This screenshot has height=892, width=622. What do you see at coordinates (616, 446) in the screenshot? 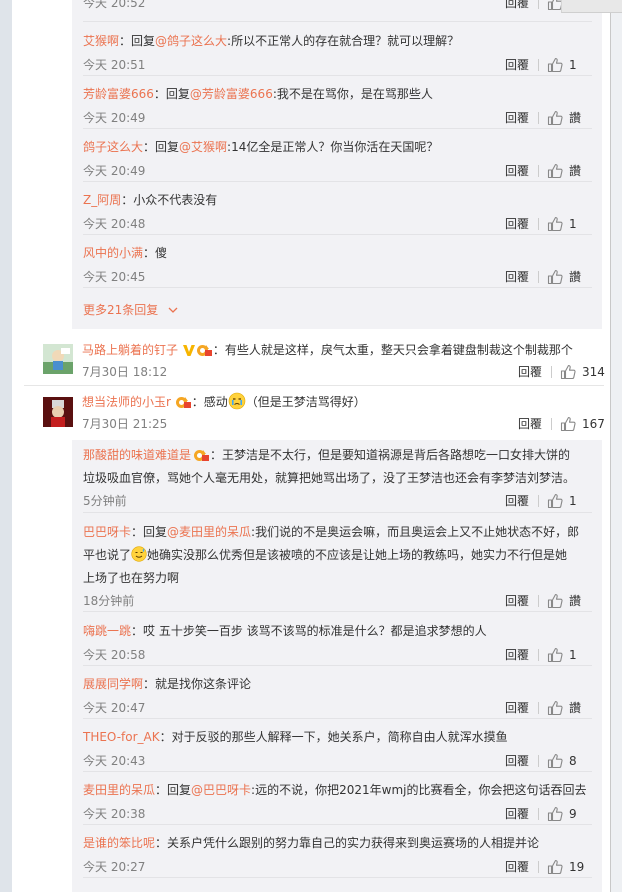
I see `scrollbar-track` at bounding box center [616, 446].